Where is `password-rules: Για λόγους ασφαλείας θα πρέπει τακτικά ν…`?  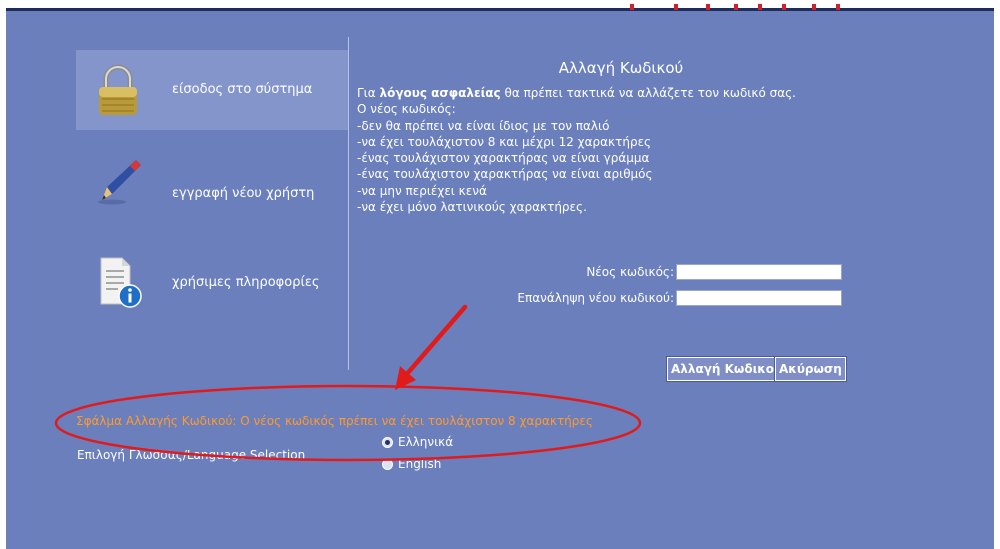
password-rules: Για λόγους ασφαλείας θα πρέπει τακτικά ν… is located at coordinates (637, 150).